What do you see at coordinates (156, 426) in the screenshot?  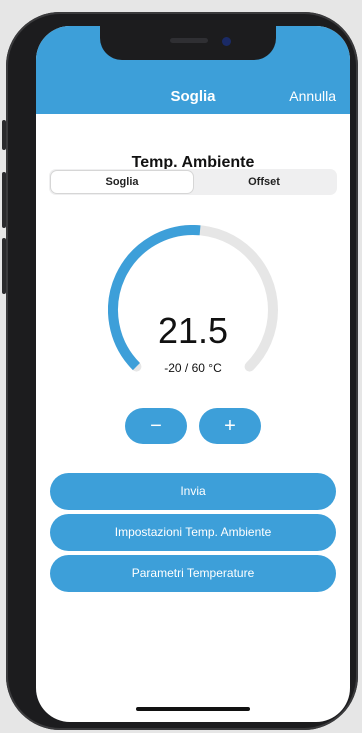 I see `decrease-button: −` at bounding box center [156, 426].